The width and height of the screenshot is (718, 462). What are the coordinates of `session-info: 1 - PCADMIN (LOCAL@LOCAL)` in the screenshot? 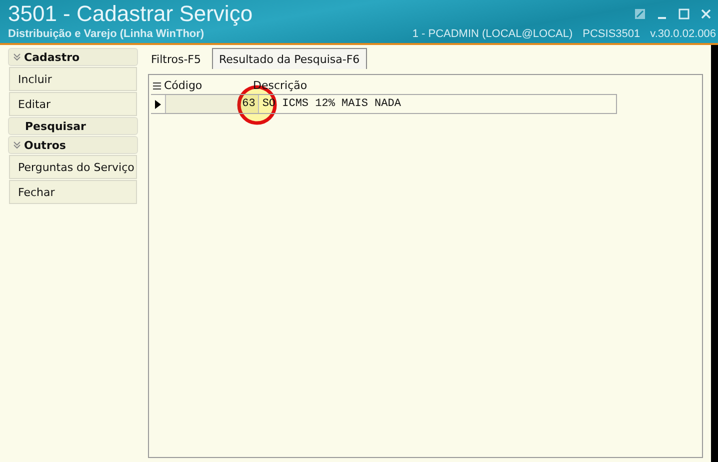 It's located at (492, 34).